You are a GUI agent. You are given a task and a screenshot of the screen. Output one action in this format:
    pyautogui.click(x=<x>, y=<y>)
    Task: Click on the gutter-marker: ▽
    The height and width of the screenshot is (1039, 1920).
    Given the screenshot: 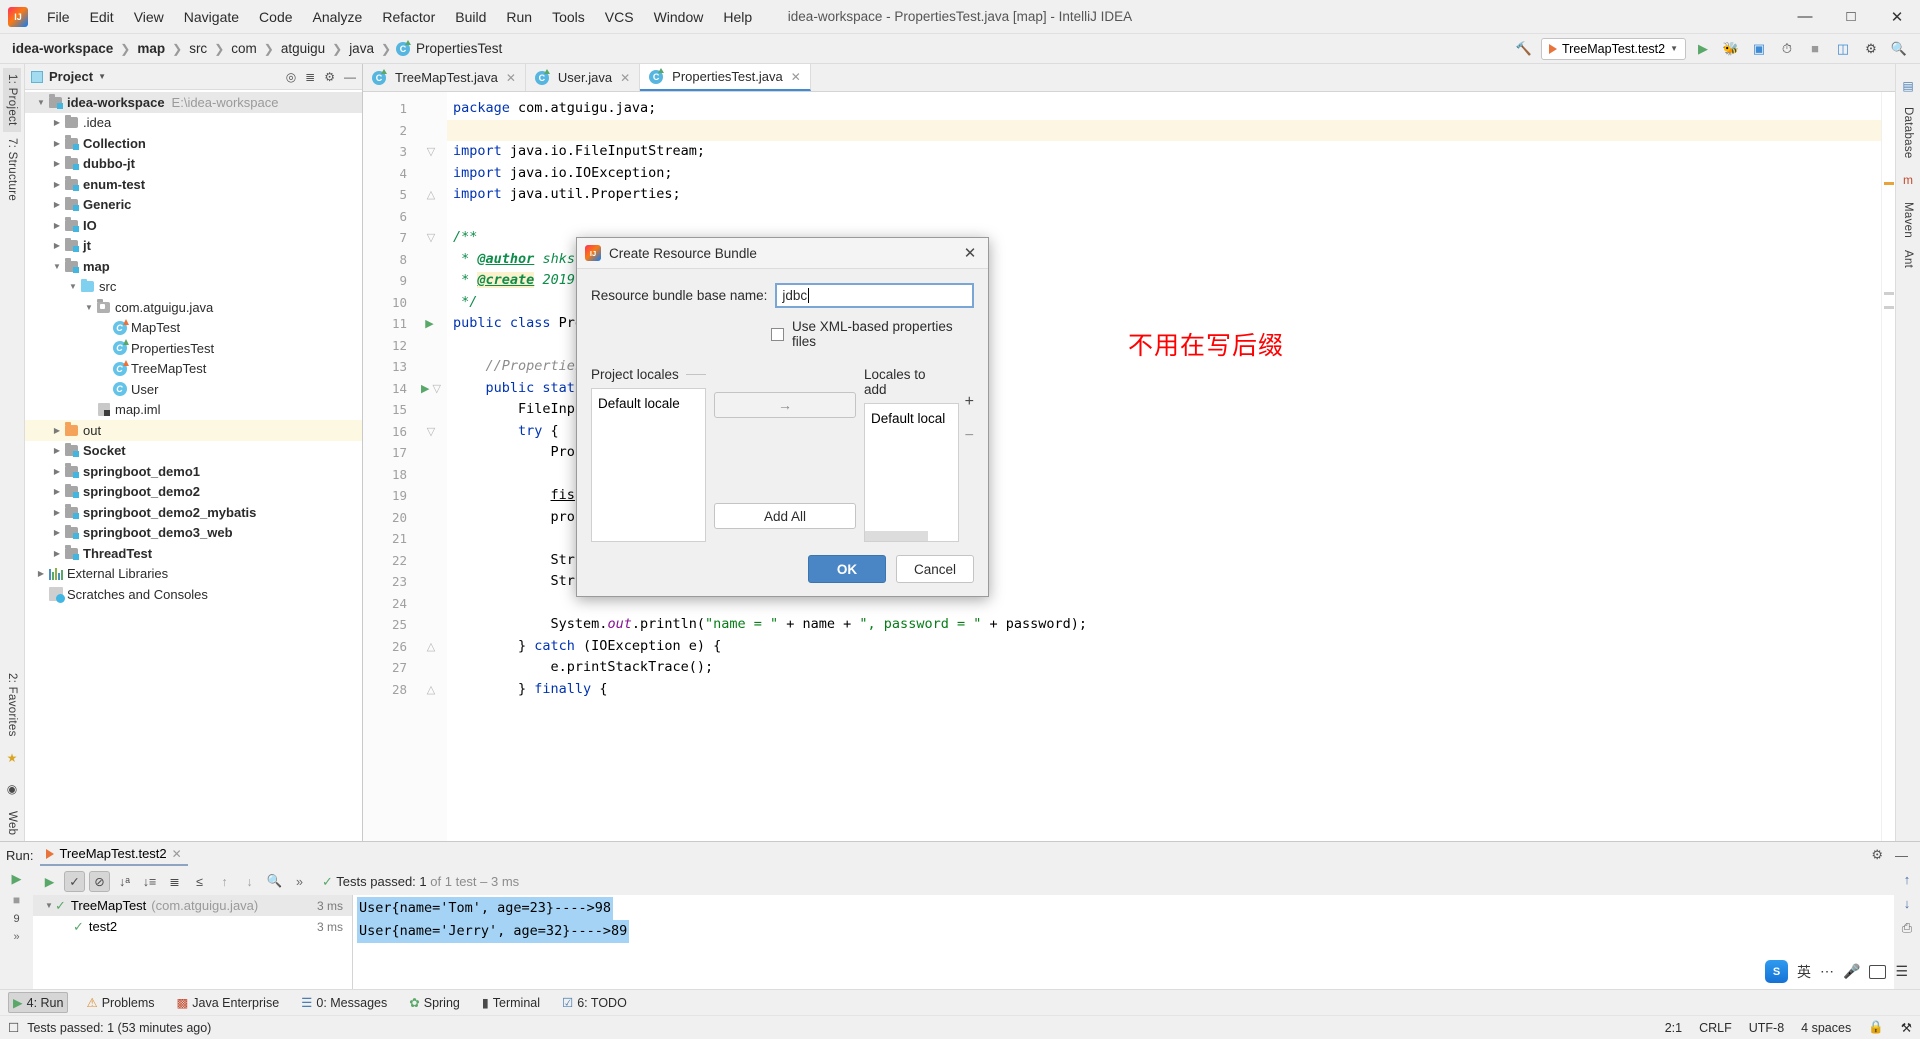 What is the action you would take?
    pyautogui.click(x=431, y=432)
    